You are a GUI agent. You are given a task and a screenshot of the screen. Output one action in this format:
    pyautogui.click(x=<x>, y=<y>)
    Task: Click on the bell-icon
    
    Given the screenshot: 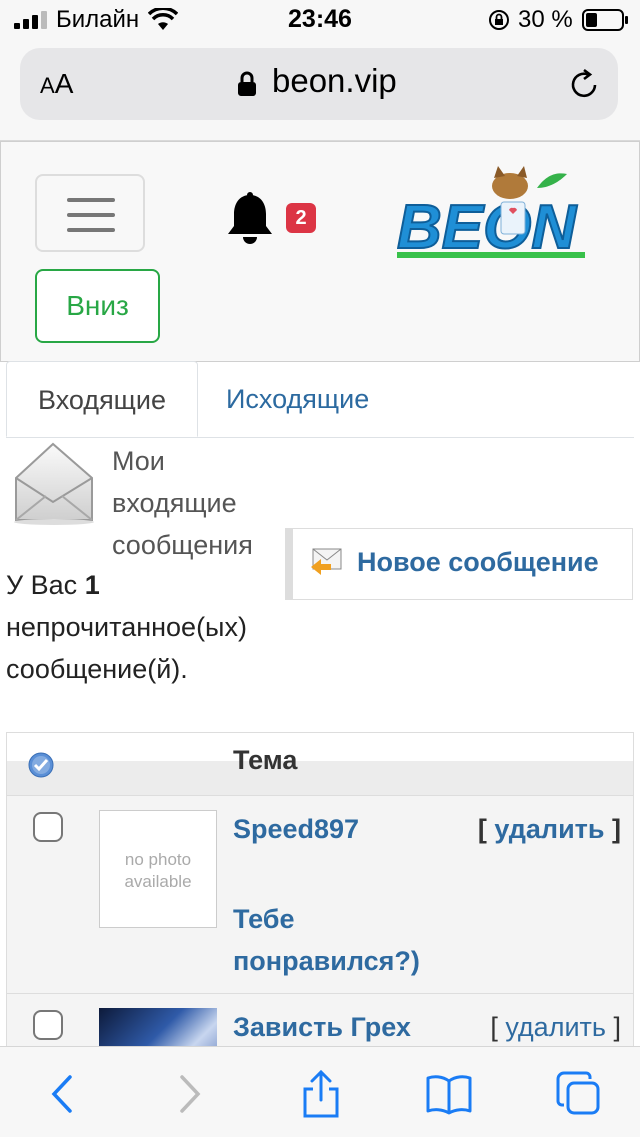 What is the action you would take?
    pyautogui.click(x=250, y=218)
    